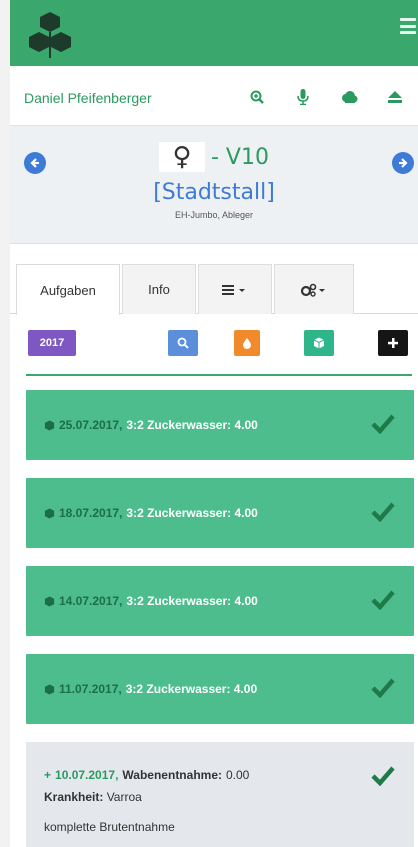 The image size is (418, 847). Describe the element at coordinates (88, 98) in the screenshot. I see `user-name: Daniel Pfeifenberger` at that location.